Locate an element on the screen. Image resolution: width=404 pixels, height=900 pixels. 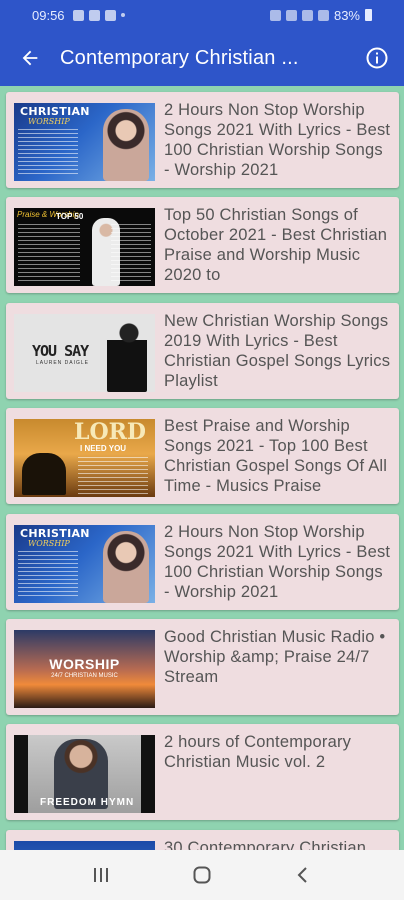
system-icons: 83% is located at coordinates (320, 15).